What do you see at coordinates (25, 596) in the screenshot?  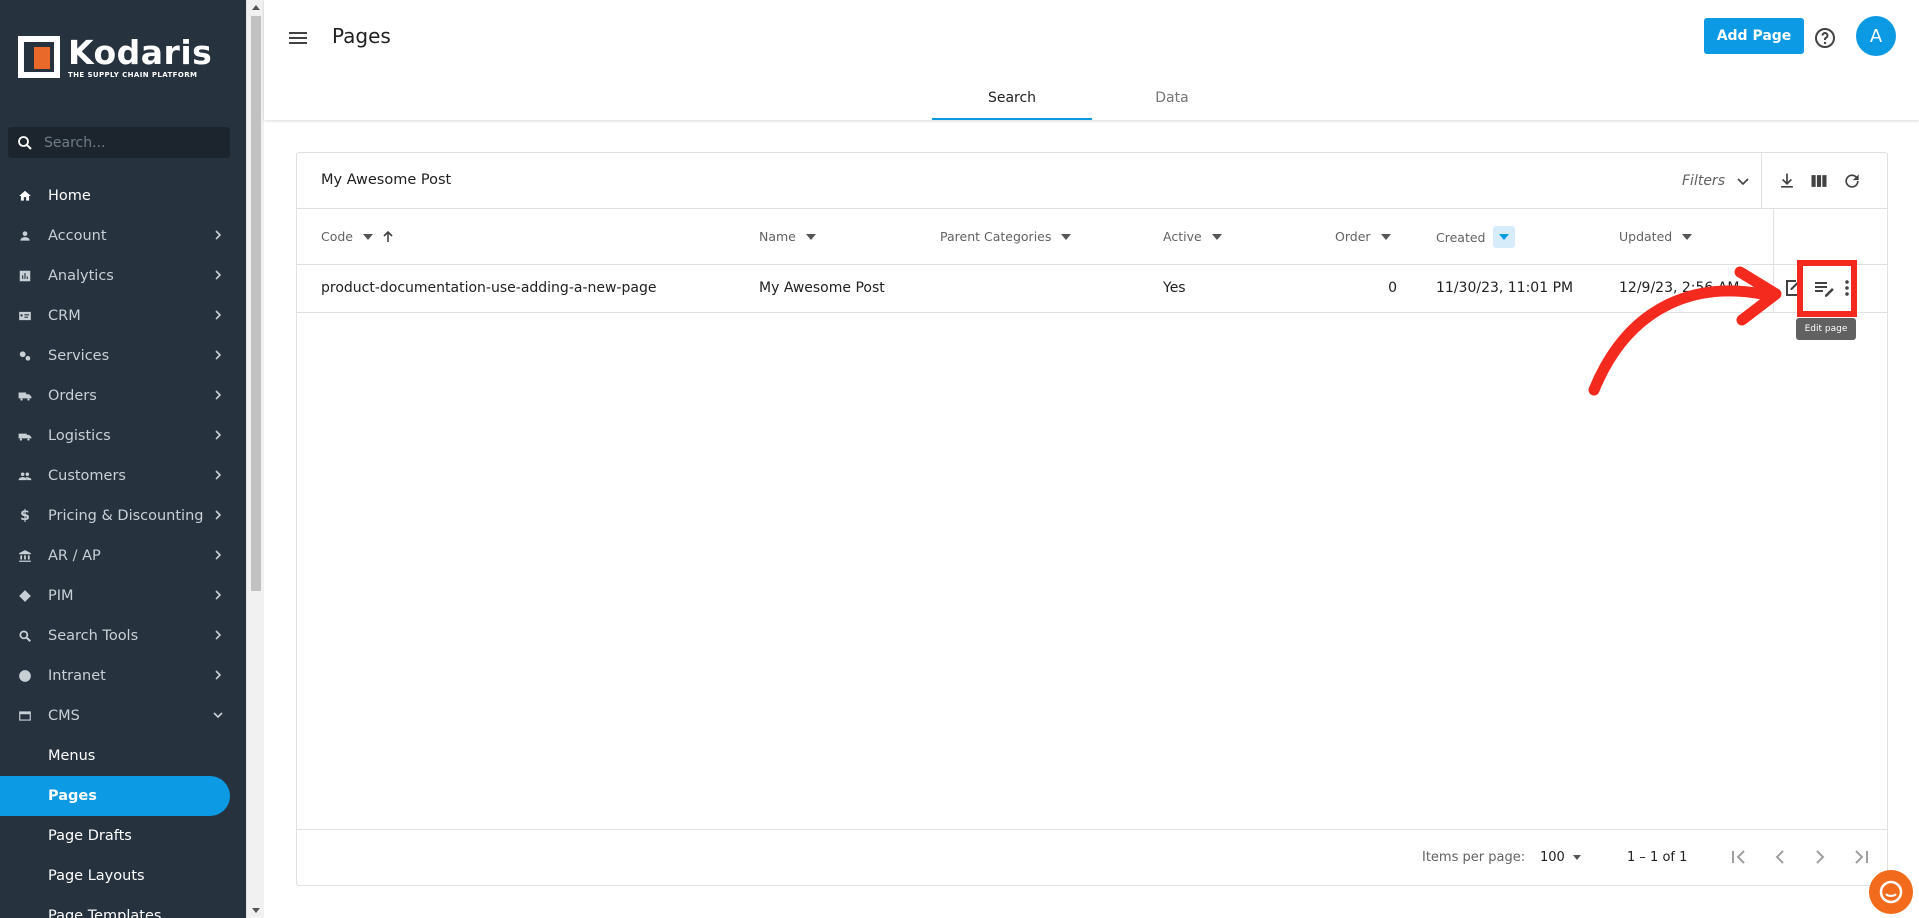 I see `tag-icon` at bounding box center [25, 596].